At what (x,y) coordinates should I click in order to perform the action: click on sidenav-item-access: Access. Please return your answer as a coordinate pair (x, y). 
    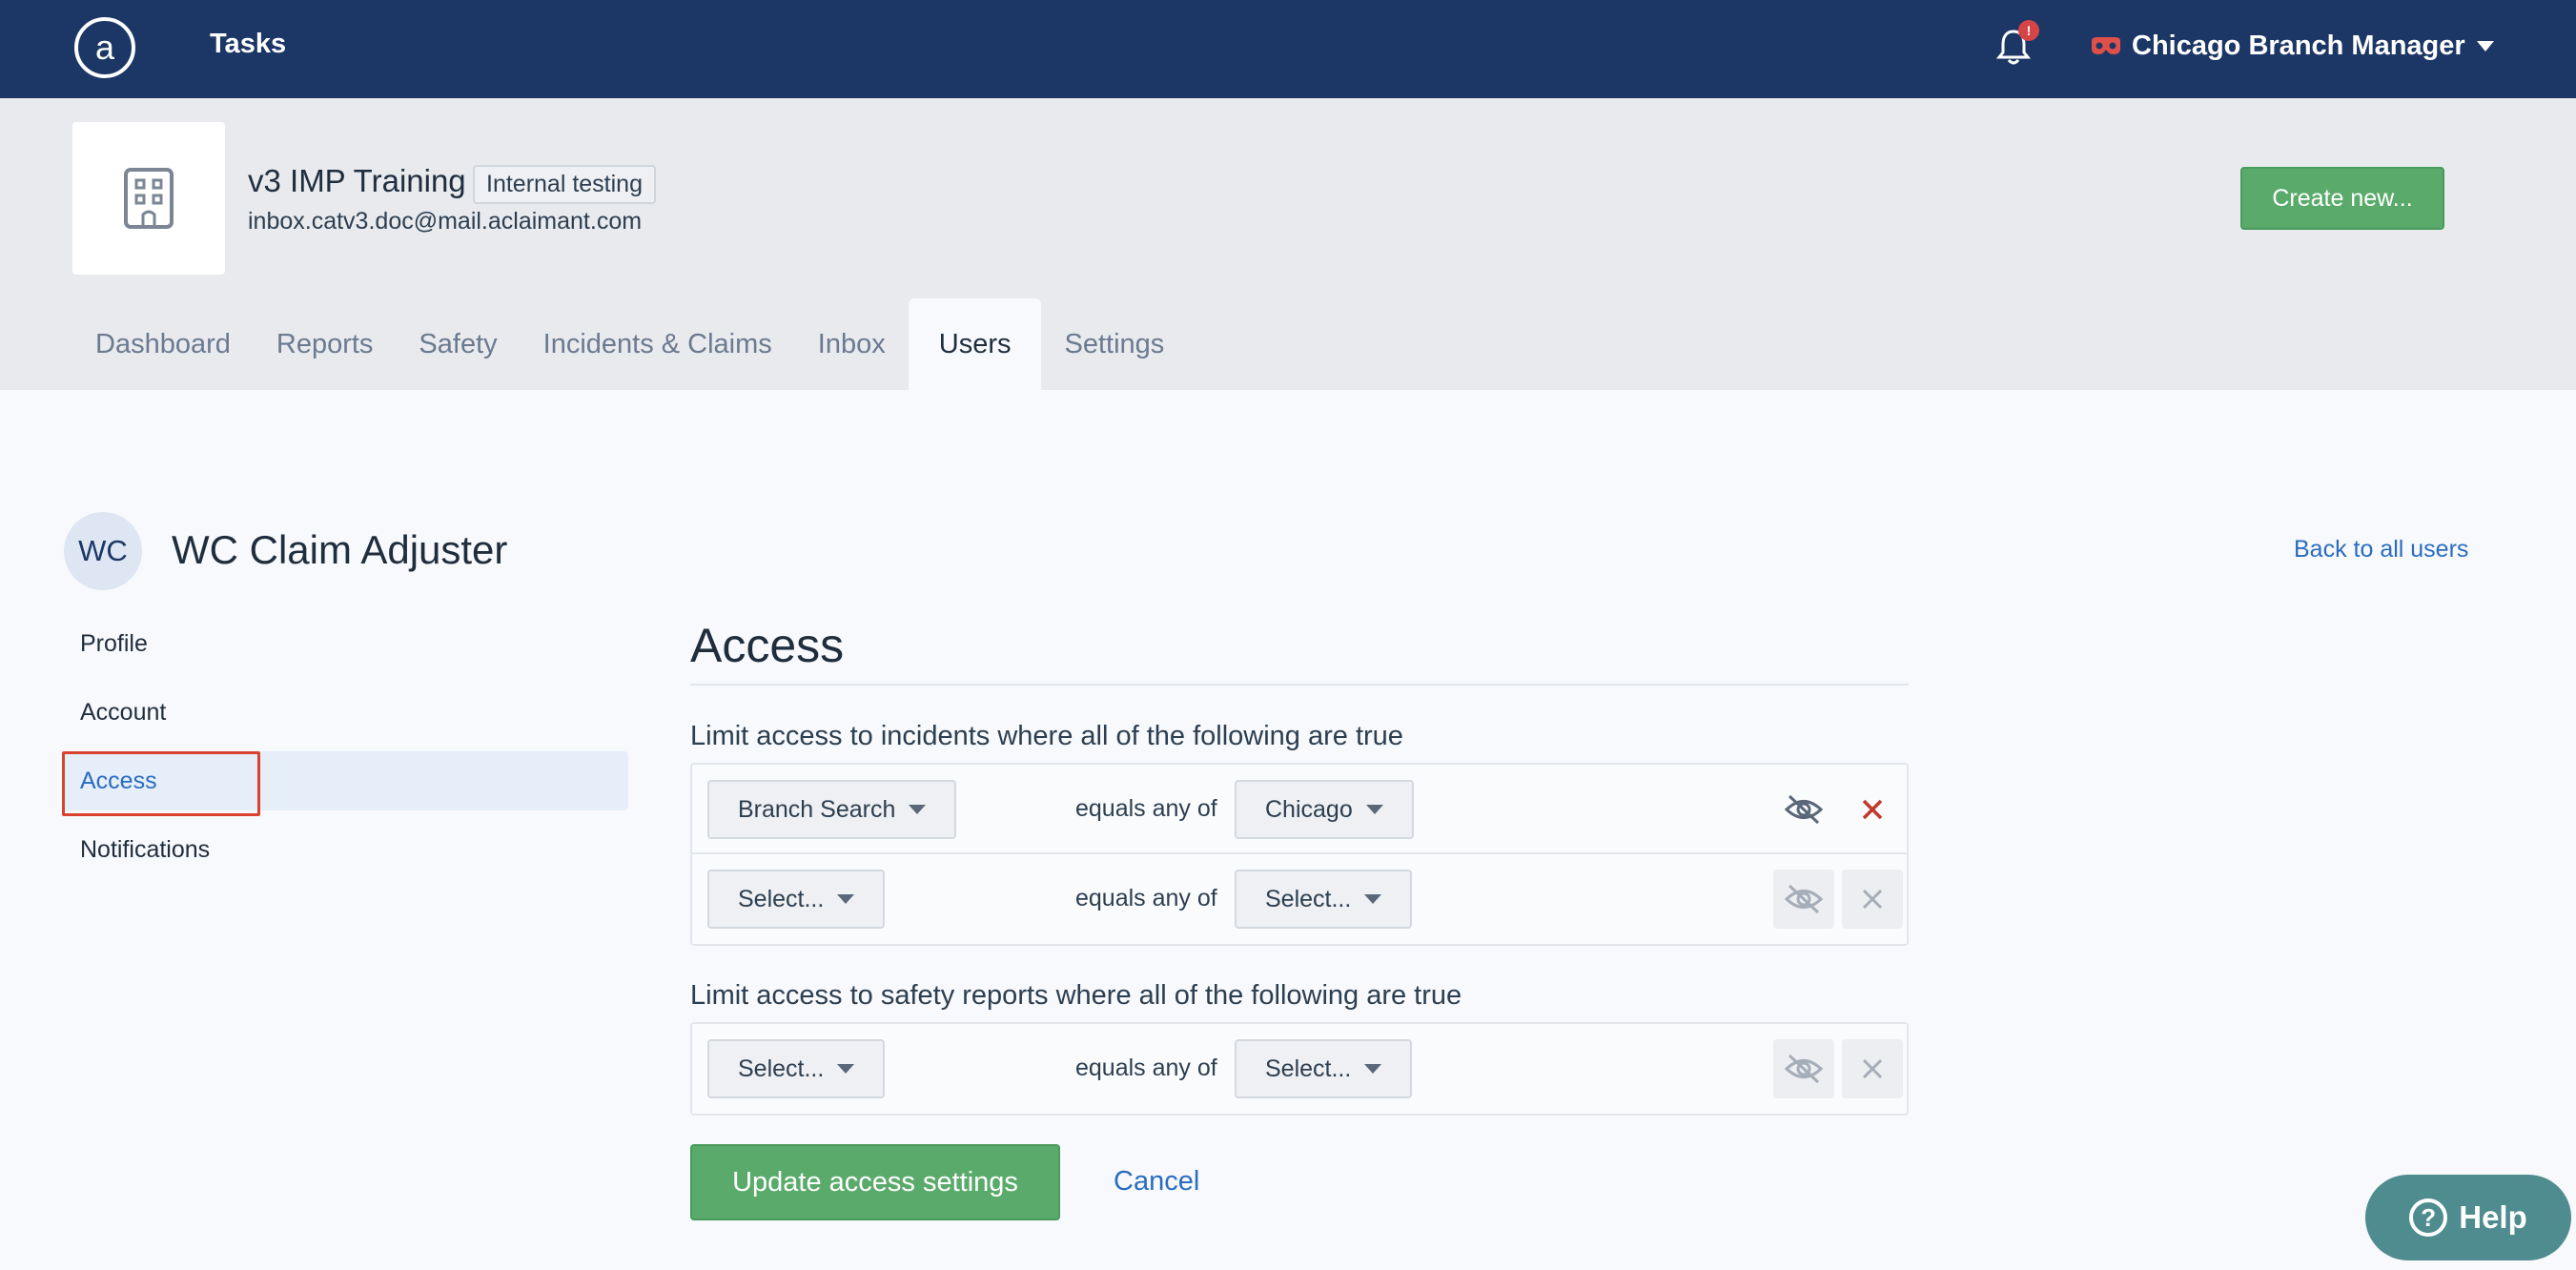
    Looking at the image, I should click on (345, 783).